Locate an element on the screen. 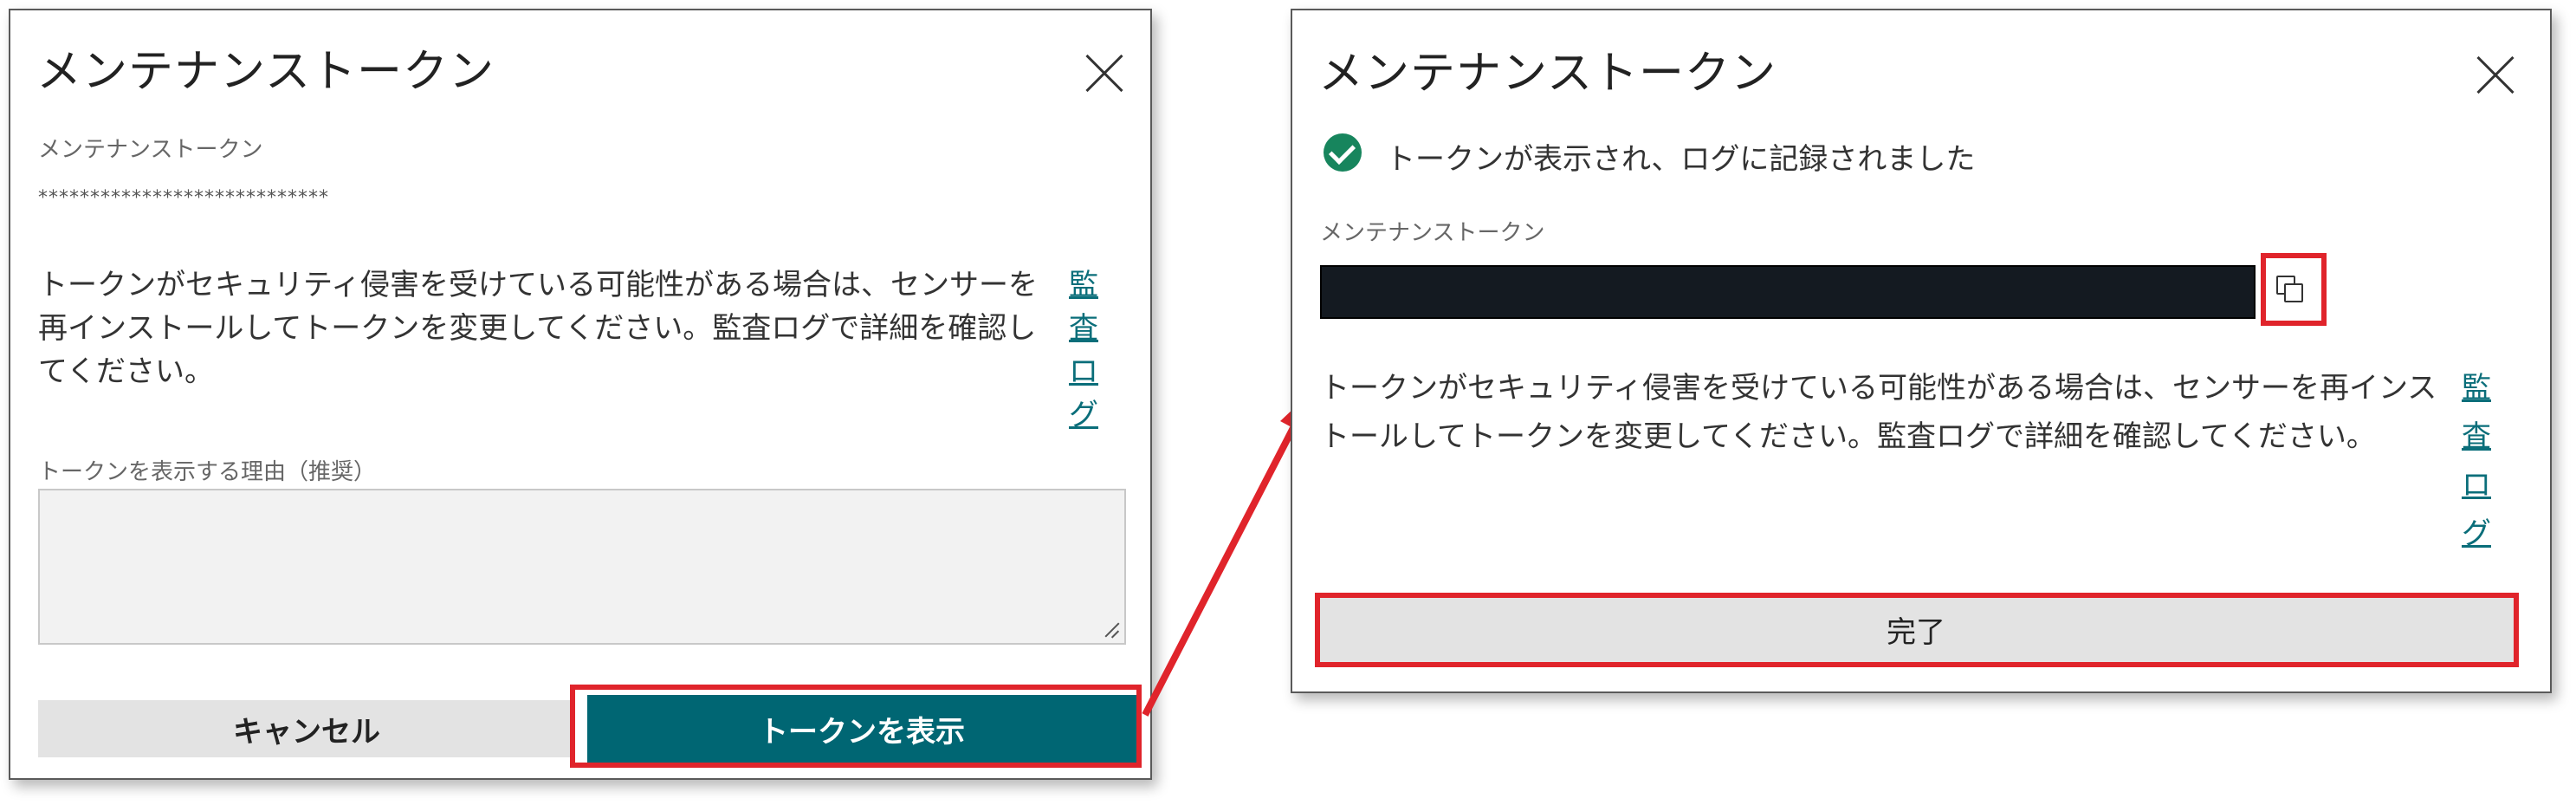  token-value-field is located at coordinates (1788, 292).